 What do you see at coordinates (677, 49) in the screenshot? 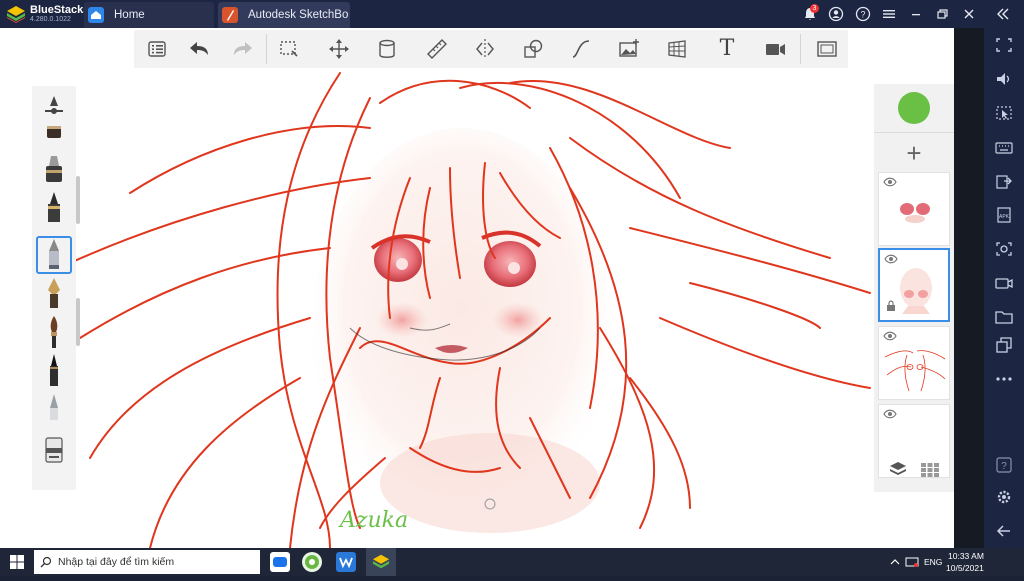
I see `perspective-icon` at bounding box center [677, 49].